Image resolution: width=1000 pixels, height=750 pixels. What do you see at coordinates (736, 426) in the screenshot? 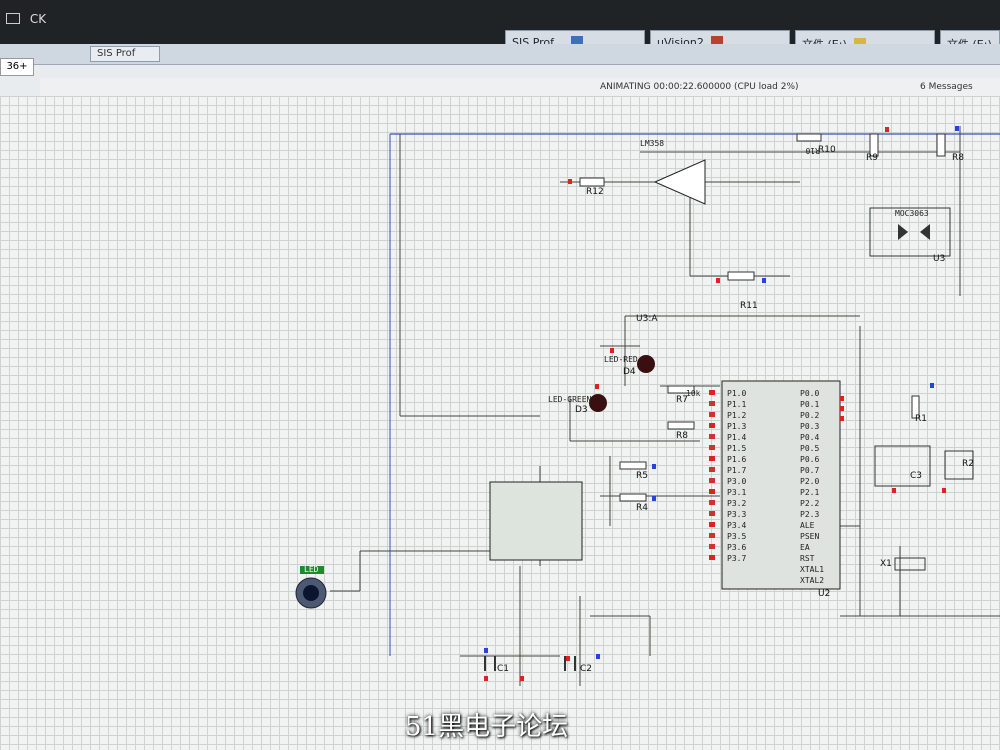
I see `mcu-pin-left: P1.3` at bounding box center [736, 426].